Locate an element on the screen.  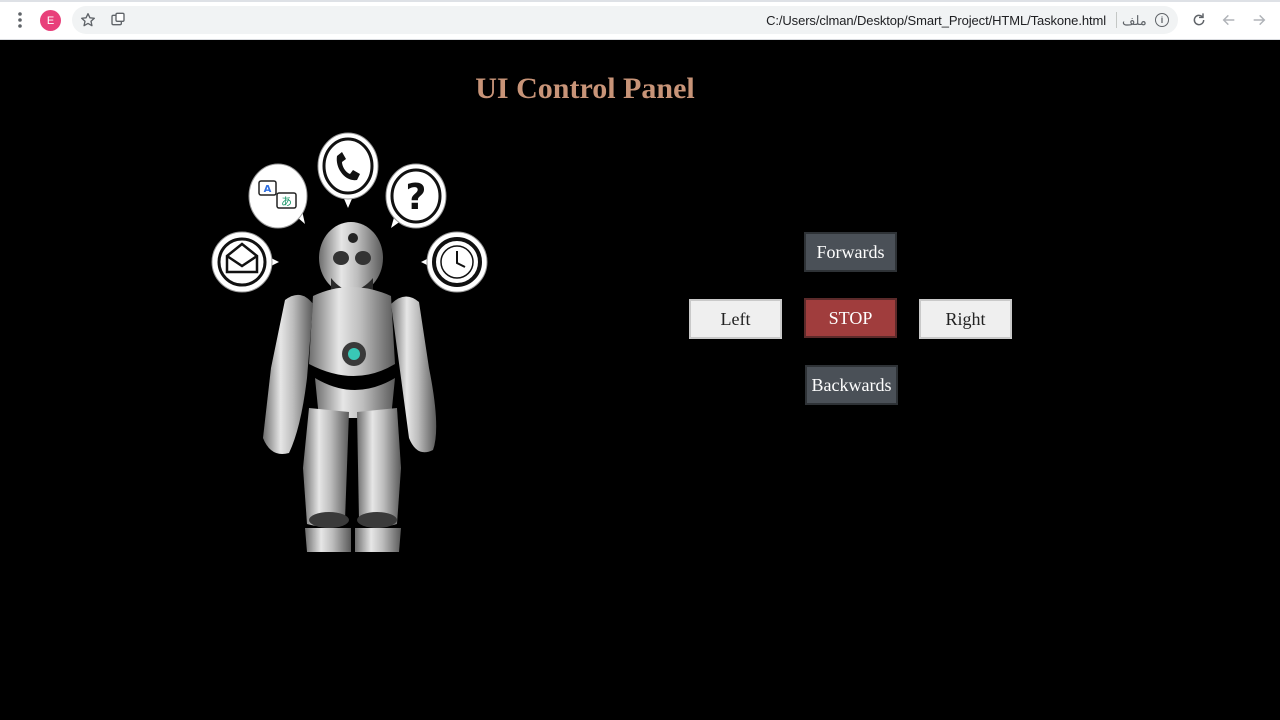
profile-avatar: E is located at coordinates (50, 20).